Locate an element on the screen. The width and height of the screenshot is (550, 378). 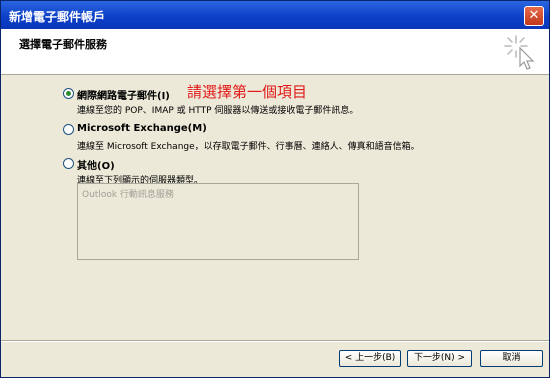
radio-exchange is located at coordinates (68, 129).